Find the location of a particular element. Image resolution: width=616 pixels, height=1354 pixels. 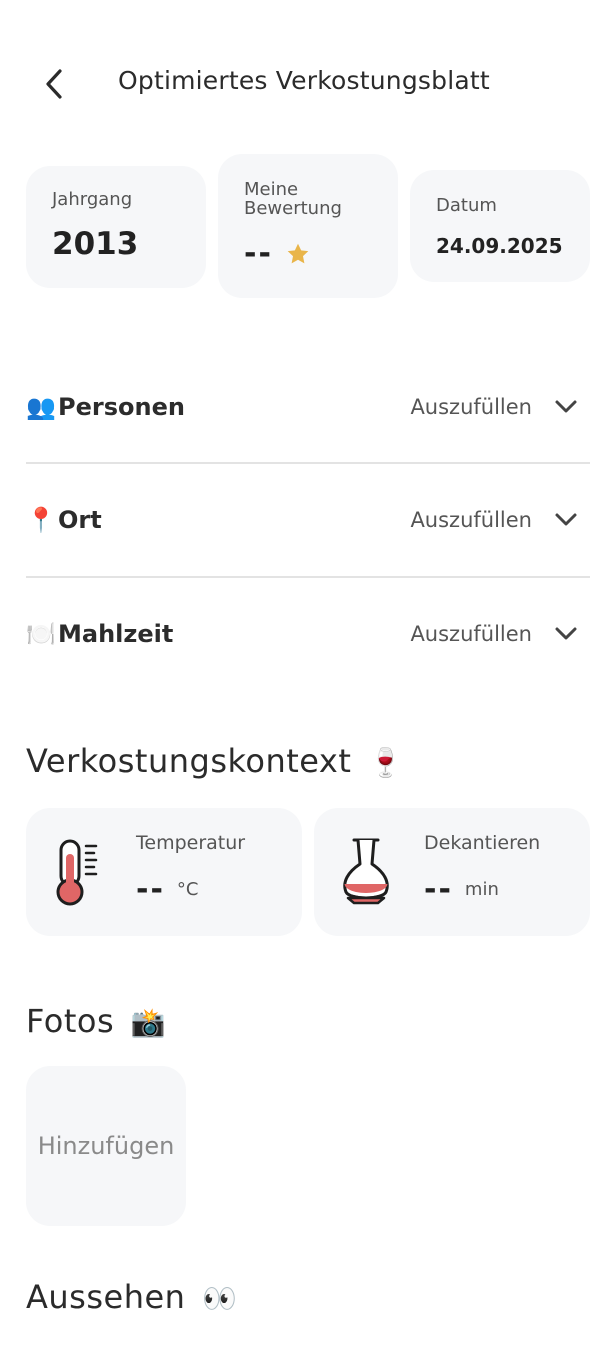

vintage-value: 2013 is located at coordinates (95, 244).